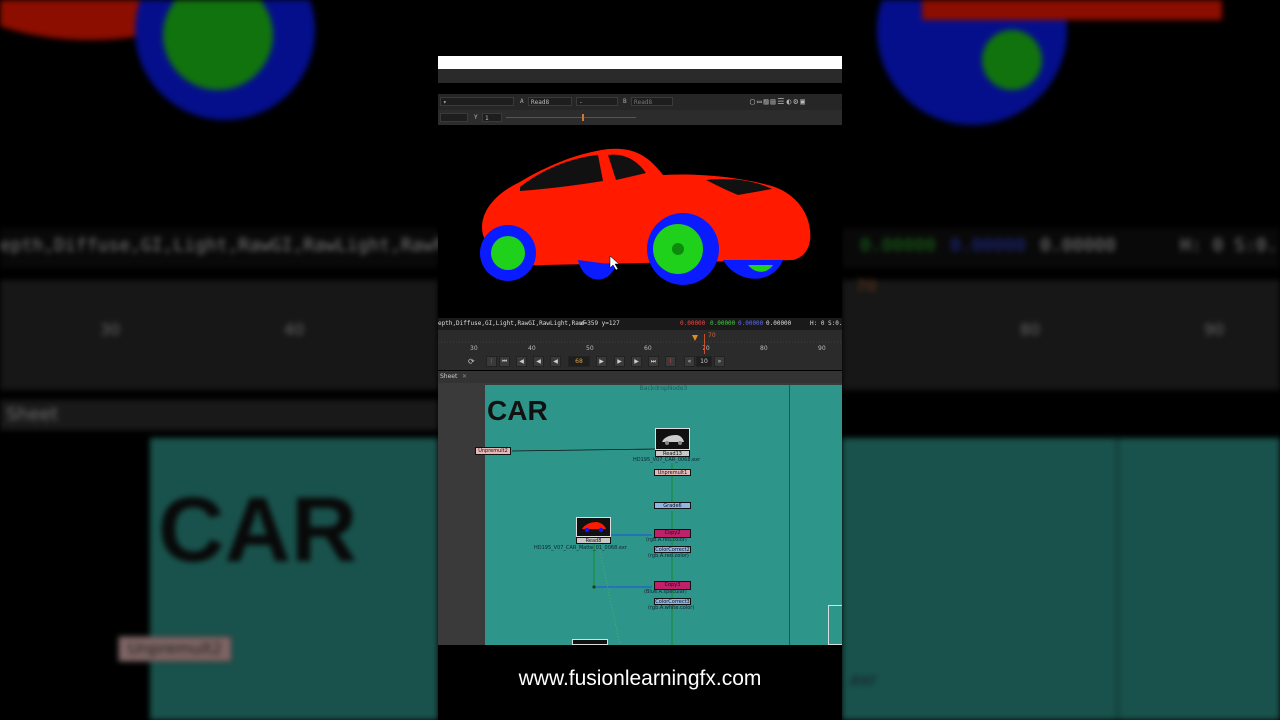 The height and width of the screenshot is (720, 1280). Describe the element at coordinates (110, 329) in the screenshot. I see `background-tick-30: 30` at that location.